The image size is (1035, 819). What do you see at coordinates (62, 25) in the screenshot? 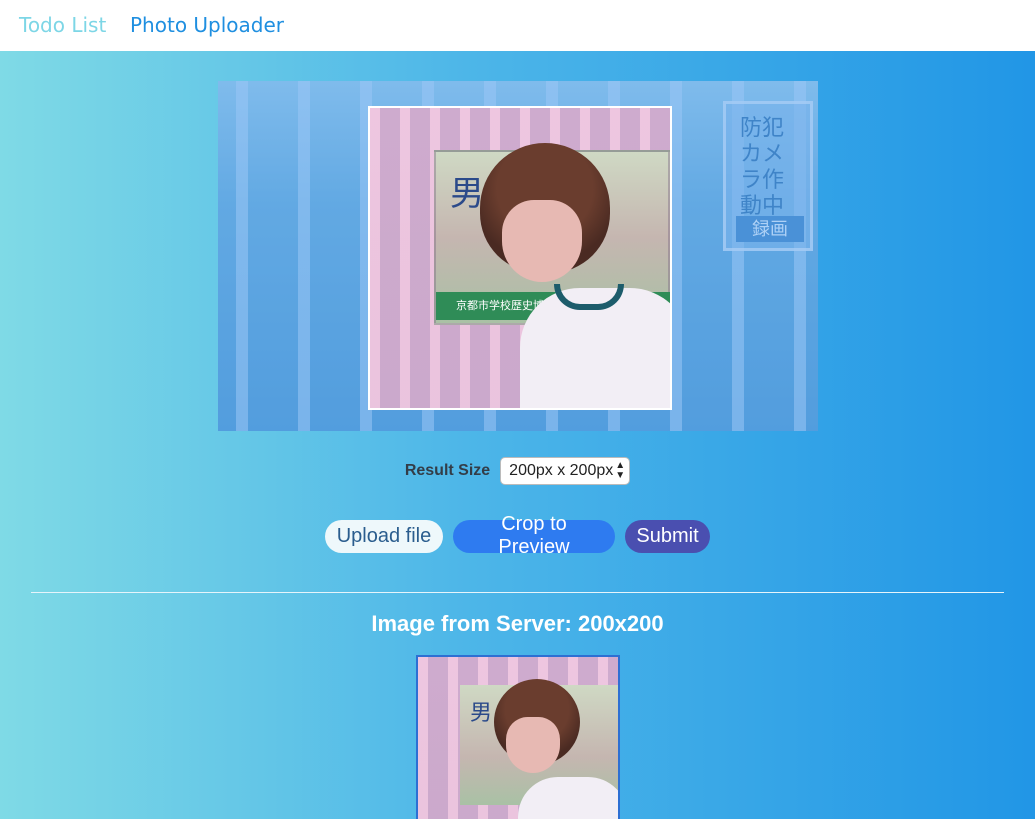
I see `nav-link-todo-list: Todo List` at bounding box center [62, 25].